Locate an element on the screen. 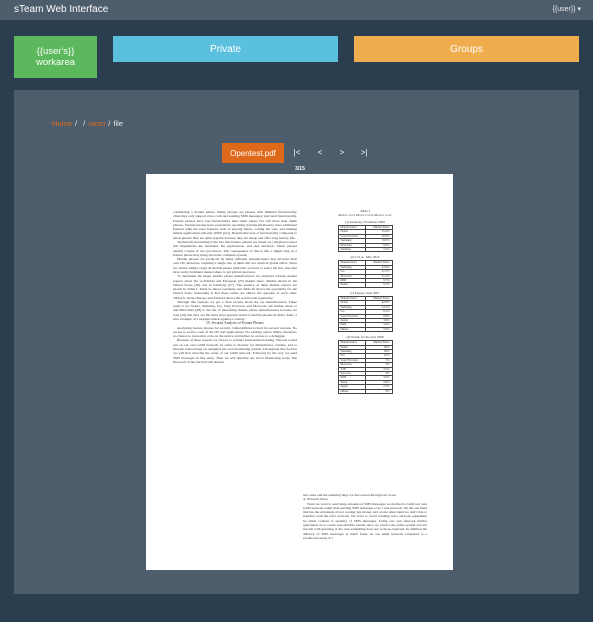 The width and height of the screenshot is (593, 622). table-cell: 9.1% is located at coordinates (378, 285).